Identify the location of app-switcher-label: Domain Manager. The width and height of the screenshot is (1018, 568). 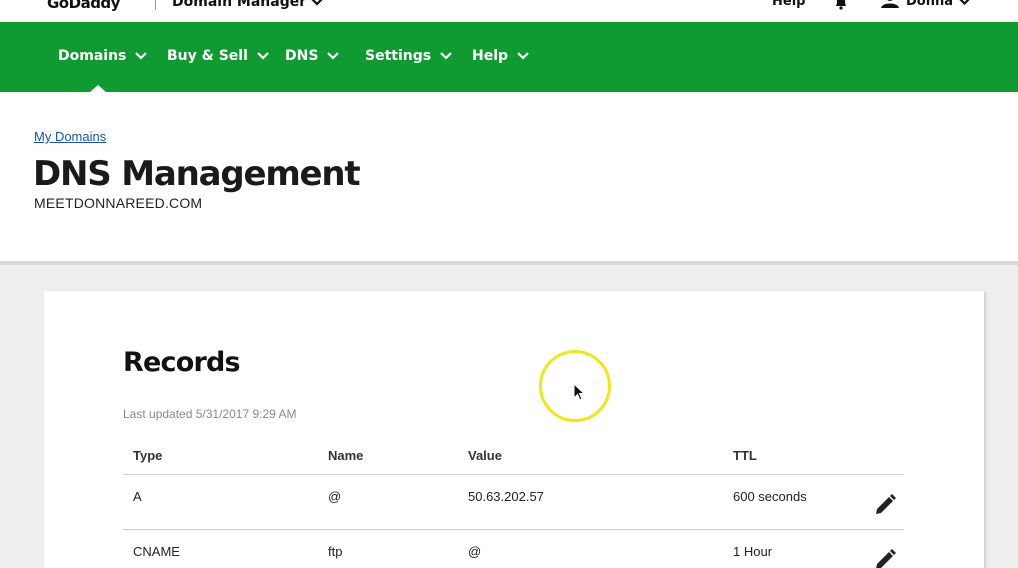
(239, 5).